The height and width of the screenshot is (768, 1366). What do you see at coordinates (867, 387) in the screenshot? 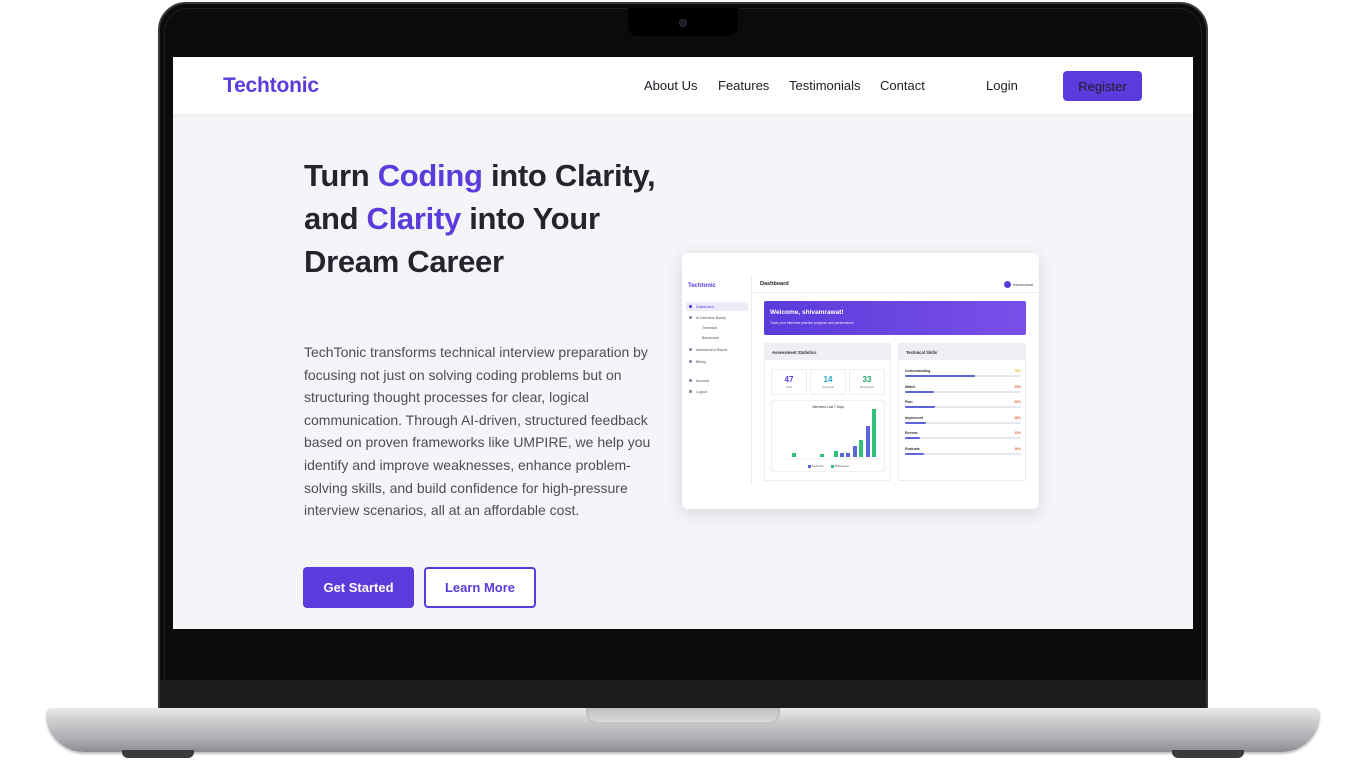
I see `stat-label: Behavioral` at bounding box center [867, 387].